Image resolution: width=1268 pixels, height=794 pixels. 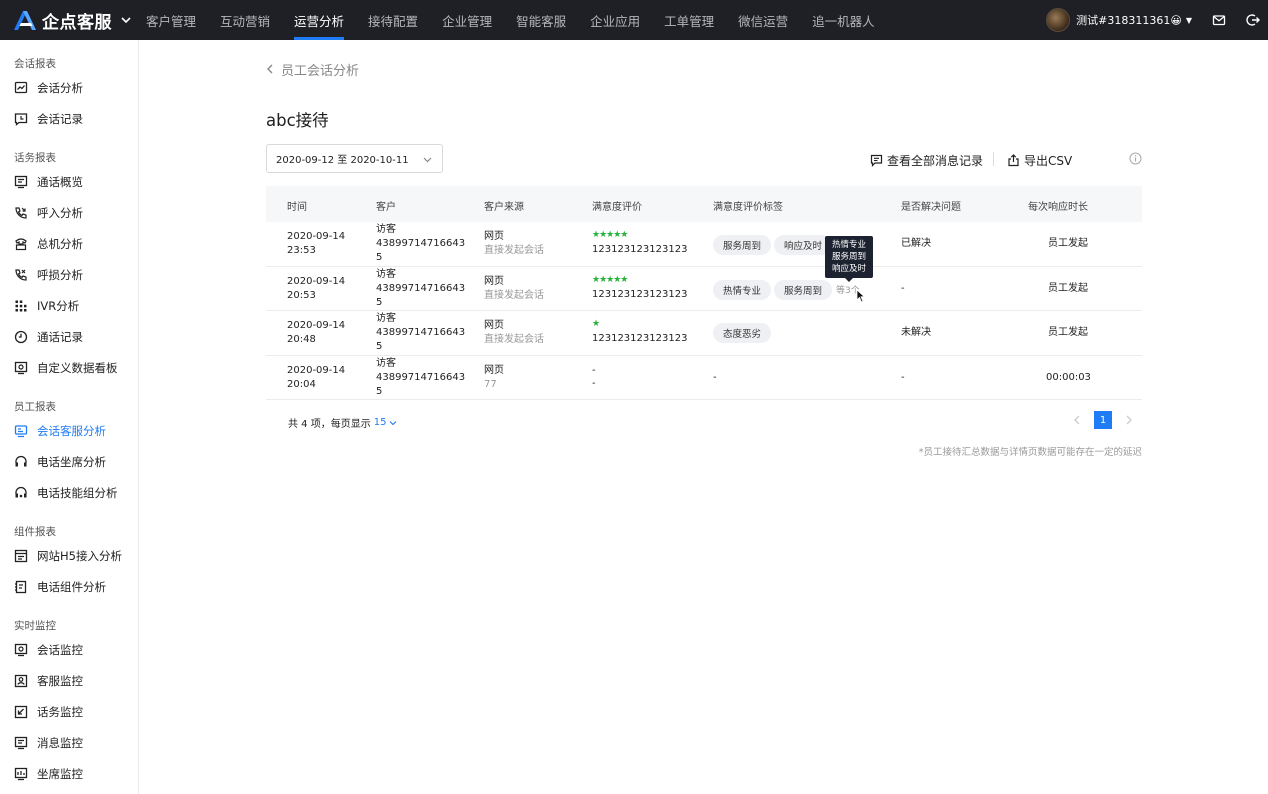 What do you see at coordinates (73, 306) in the screenshot?
I see `sidebar-item-ivr-analysis: IVR分析` at bounding box center [73, 306].